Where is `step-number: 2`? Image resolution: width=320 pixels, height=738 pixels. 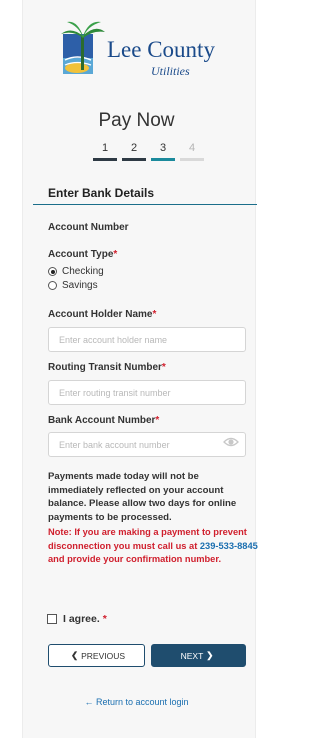 step-number: 2 is located at coordinates (134, 148).